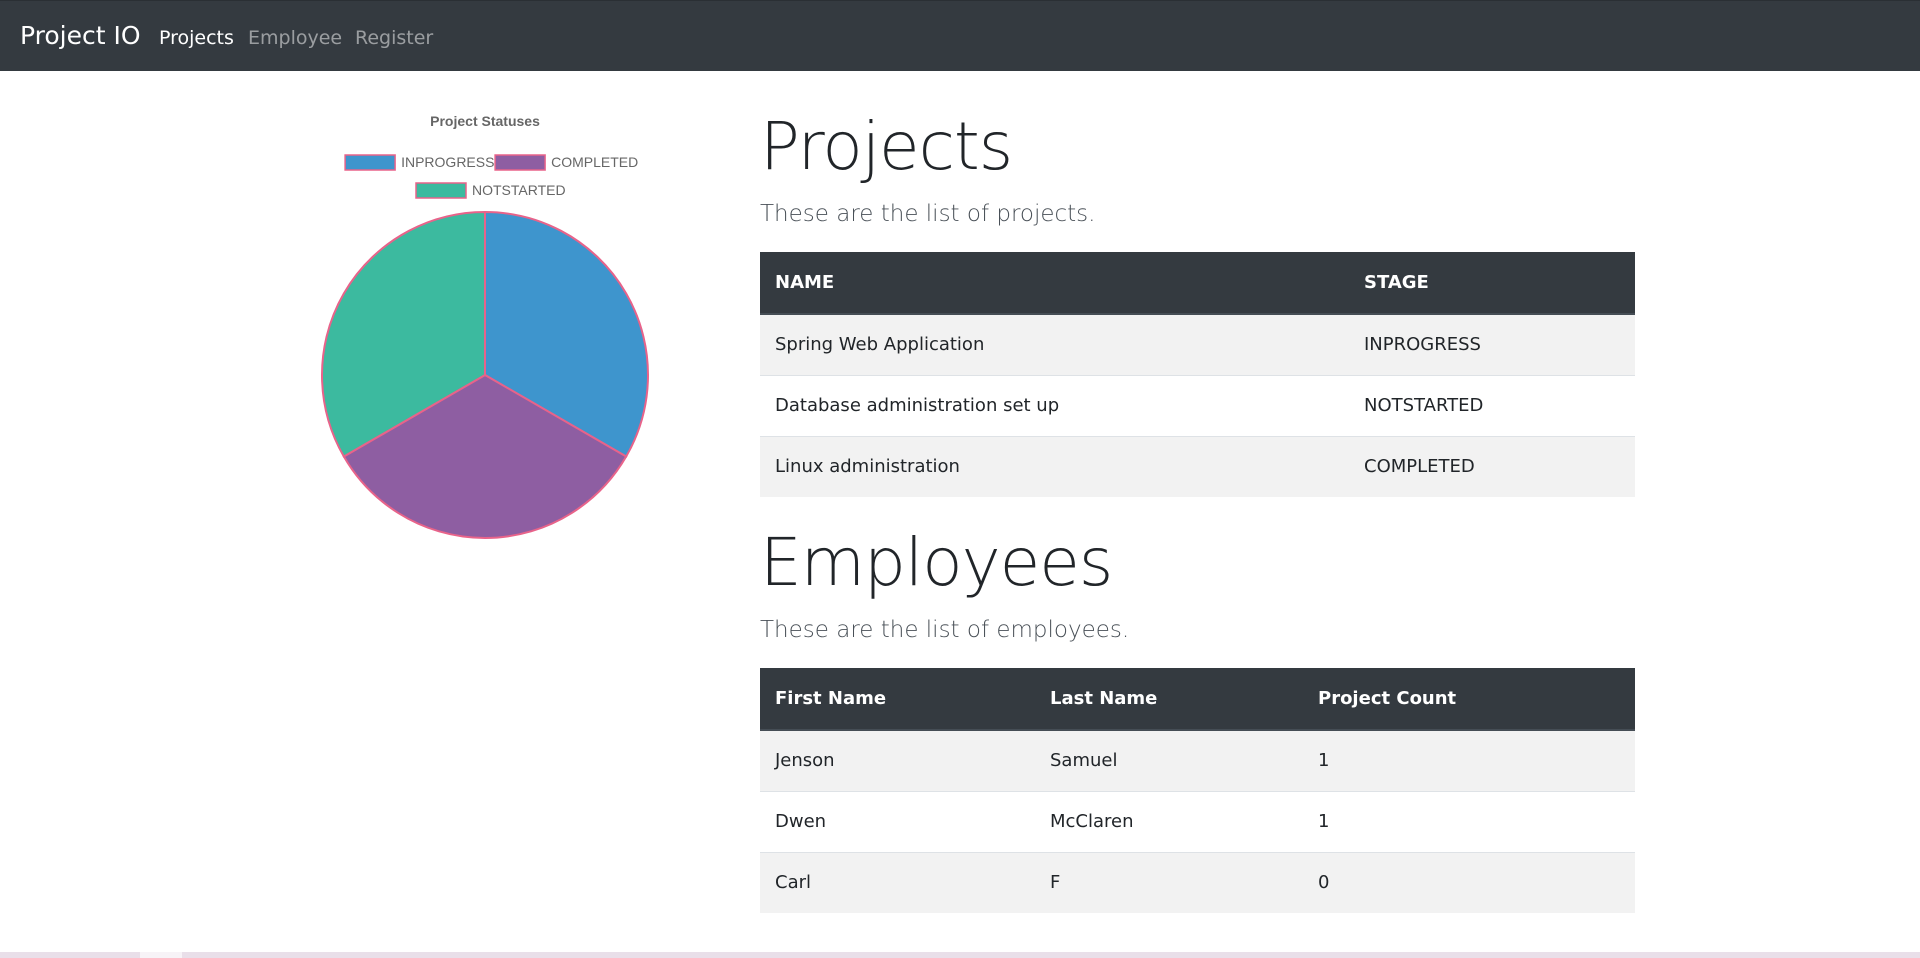 This screenshot has width=1920, height=958. Describe the element at coordinates (1169, 699) in the screenshot. I see `column-header-last-name: Last Name` at that location.